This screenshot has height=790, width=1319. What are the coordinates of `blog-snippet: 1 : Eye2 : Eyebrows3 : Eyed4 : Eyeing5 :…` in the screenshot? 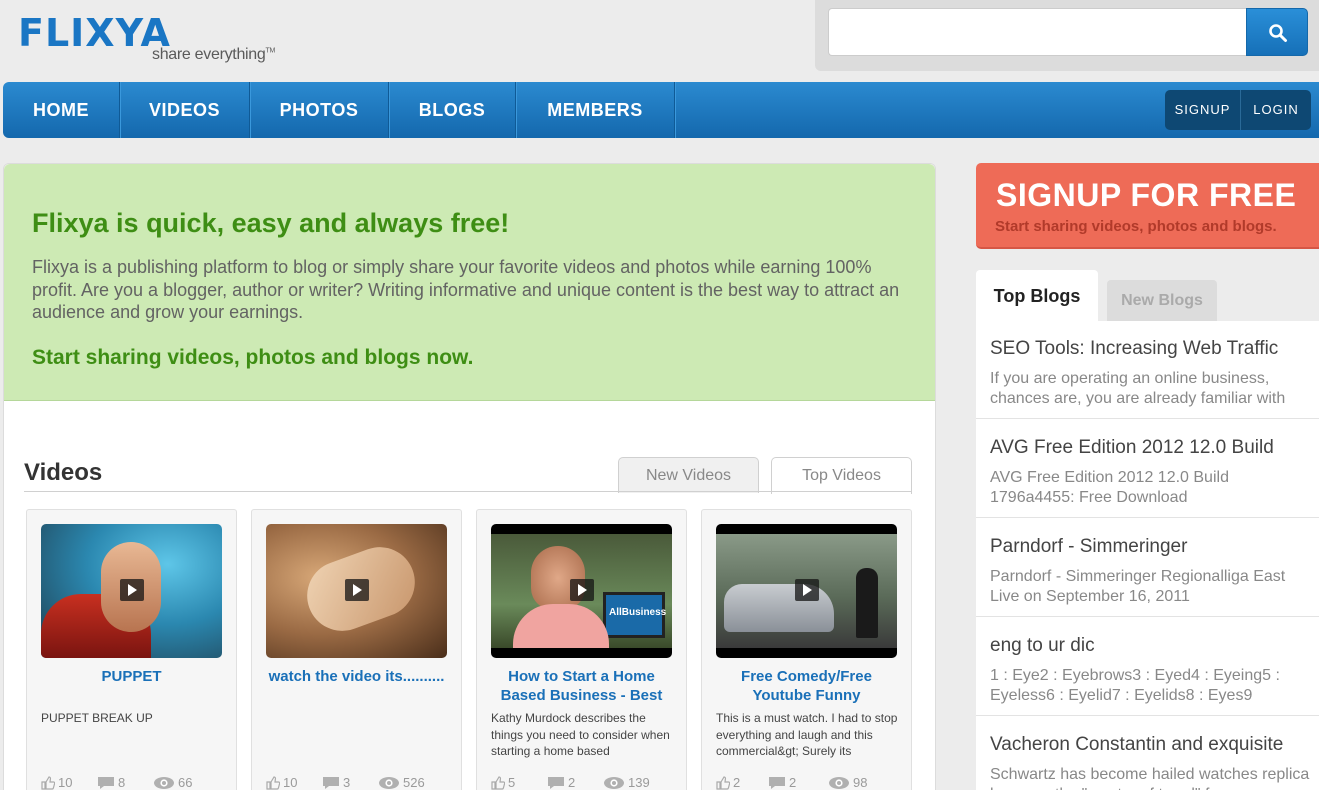 It's located at (1135, 685).